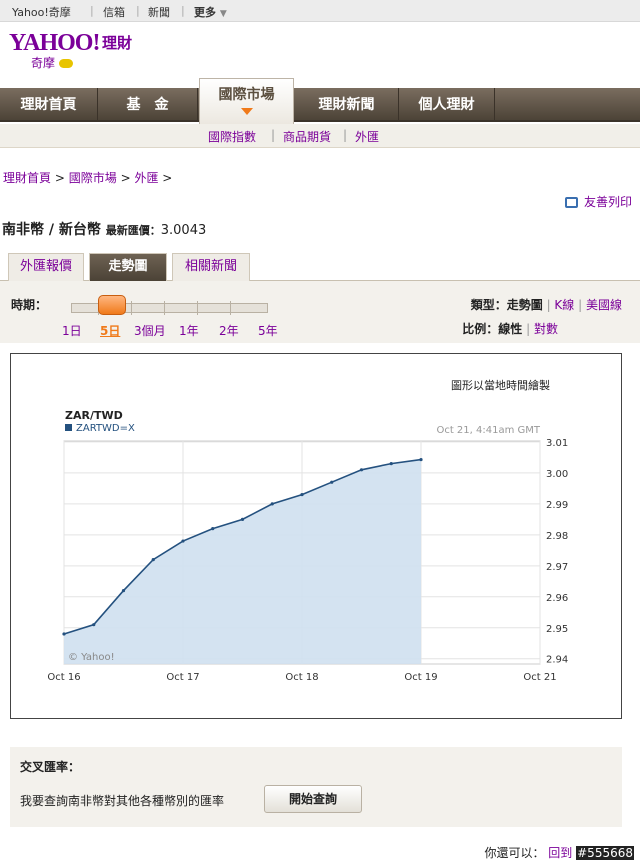 This screenshot has width=640, height=861. What do you see at coordinates (54, 50) in the screenshot?
I see `yahoo-logo: YAHOO! 奇摩` at bounding box center [54, 50].